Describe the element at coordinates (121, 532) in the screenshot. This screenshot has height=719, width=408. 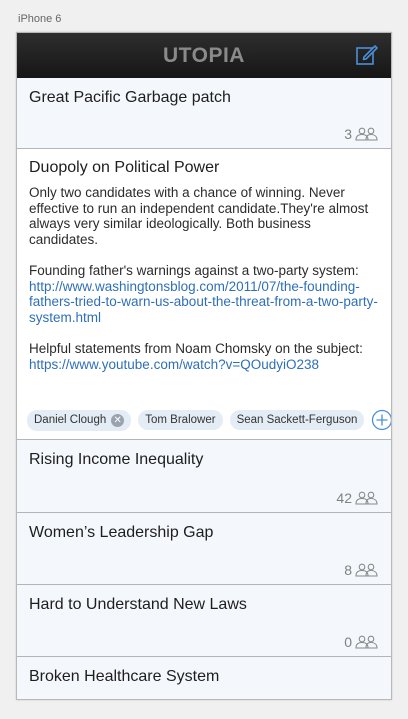
I see `issue-title: Women’s Leadership Gap` at that location.